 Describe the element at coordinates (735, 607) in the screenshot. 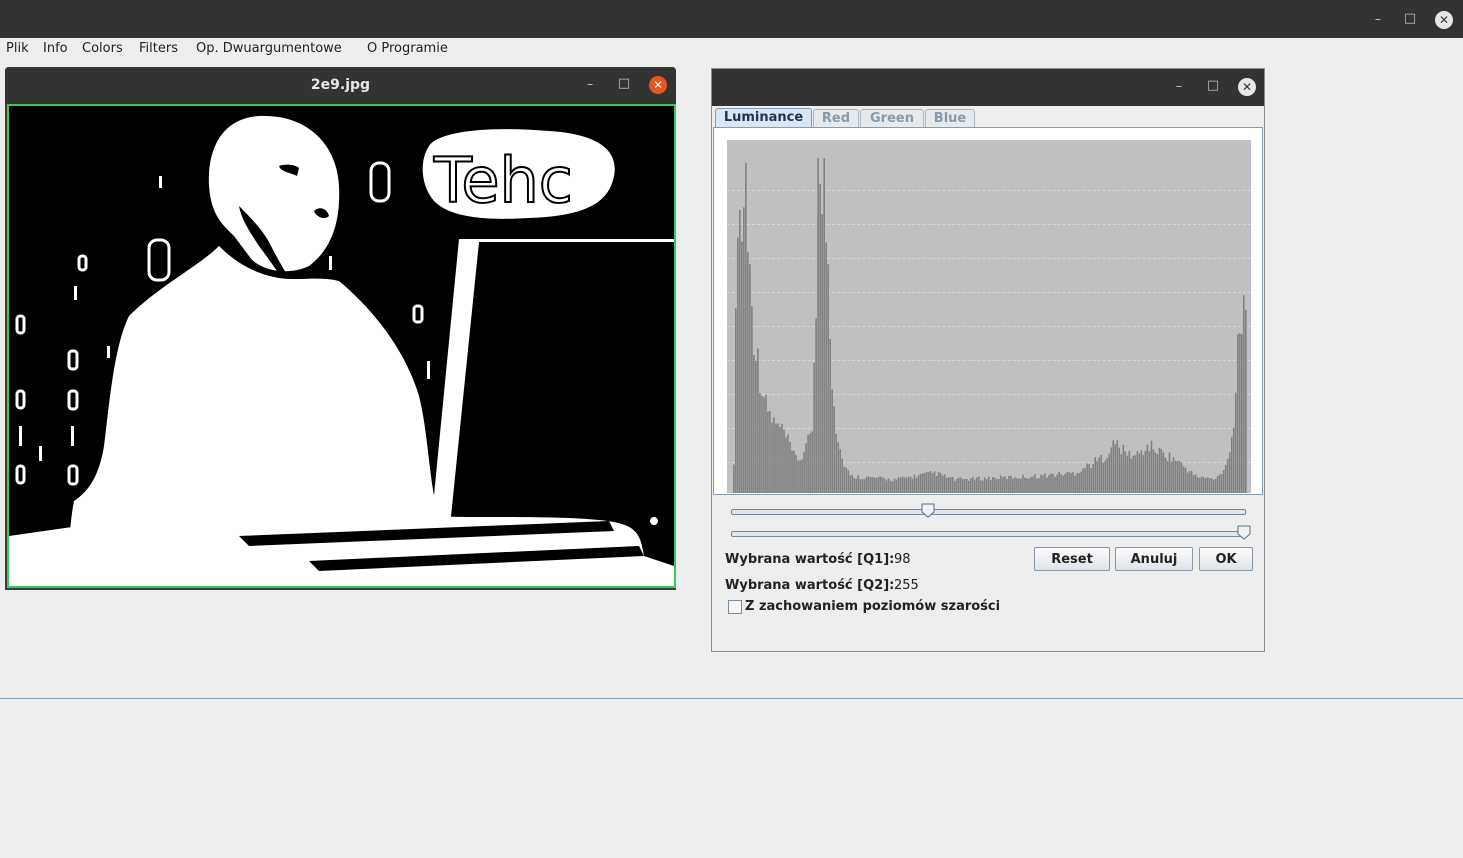

I see `preserve-gray-checkbox` at that location.